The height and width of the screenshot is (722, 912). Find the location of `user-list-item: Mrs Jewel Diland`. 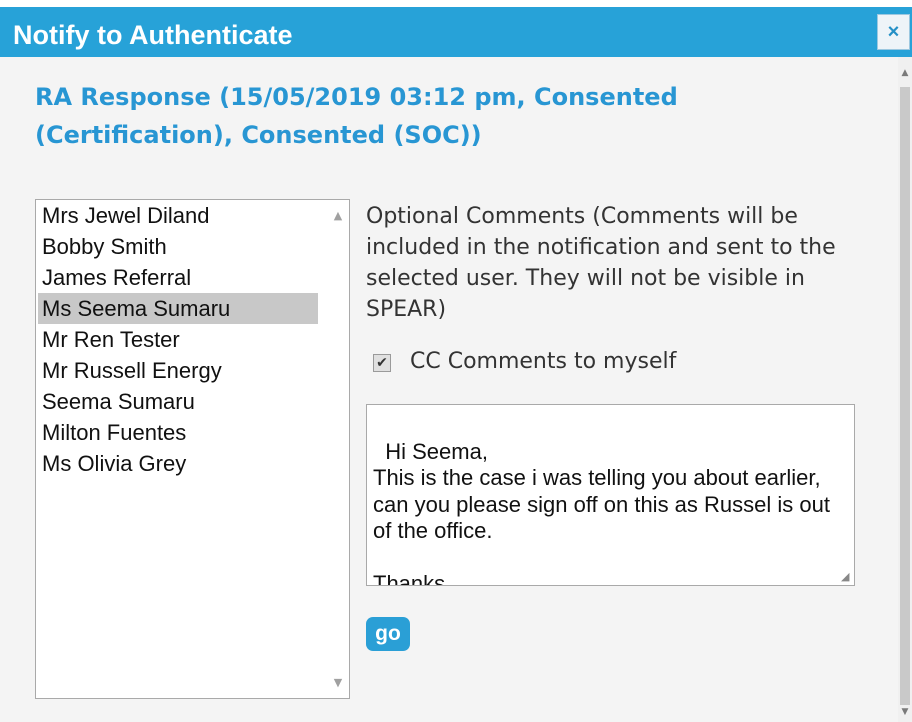

user-list-item: Mrs Jewel Diland is located at coordinates (178, 215).